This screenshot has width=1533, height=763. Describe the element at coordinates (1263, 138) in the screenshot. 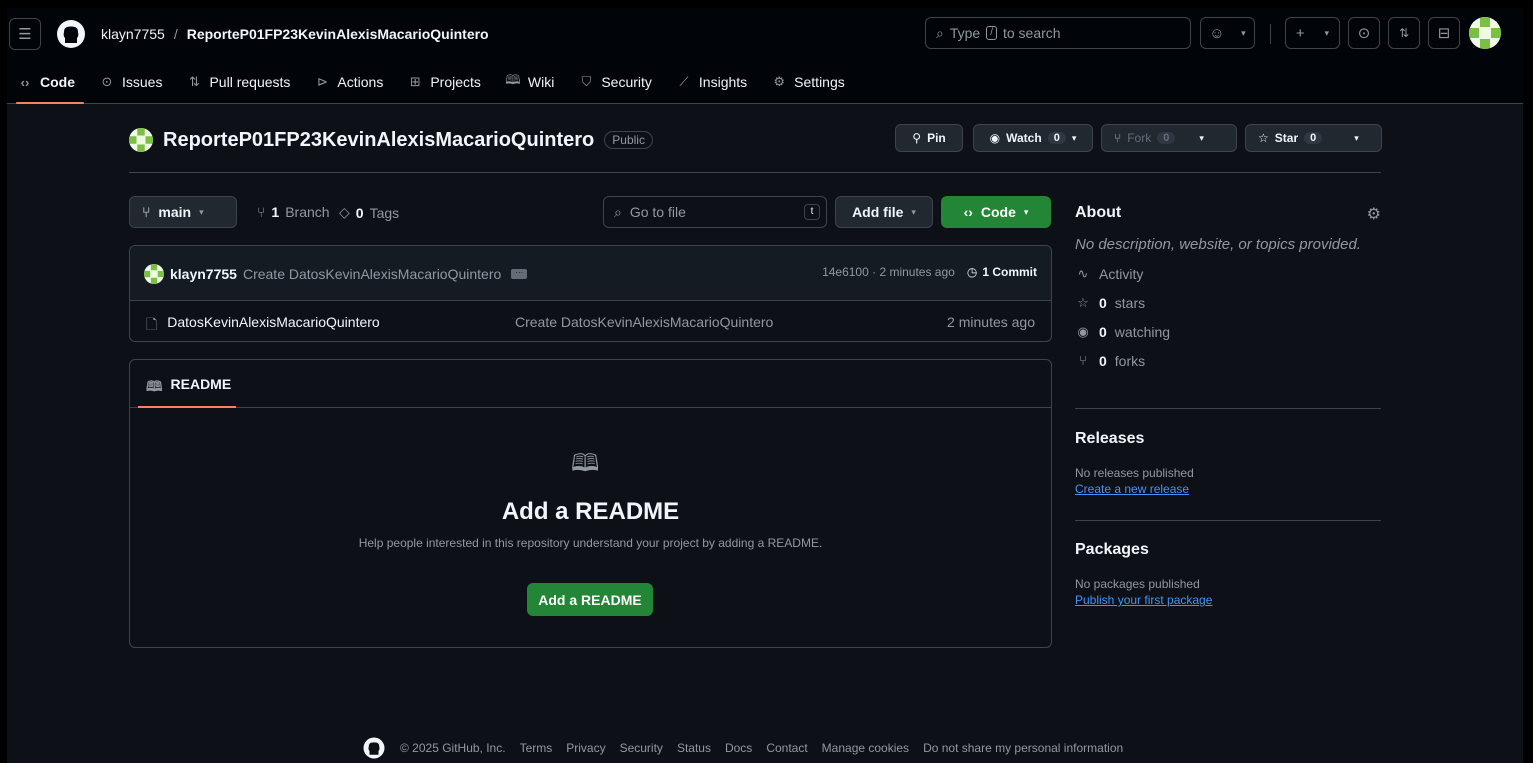

I see `star-icon: ☆` at that location.